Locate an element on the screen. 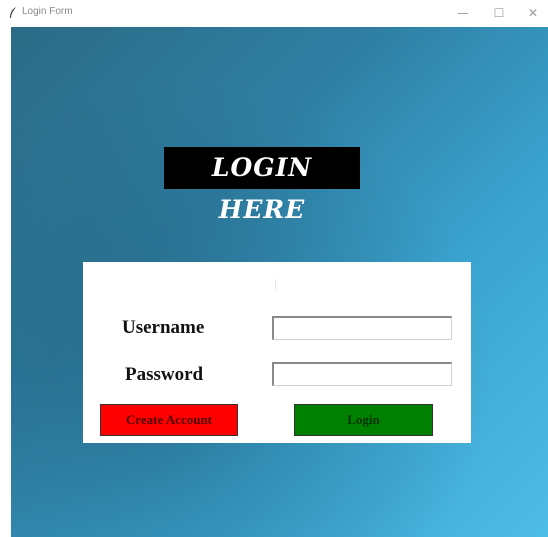 The image size is (548, 537). title-bar: Login Form — ☐ ✕ is located at coordinates (274, 13).